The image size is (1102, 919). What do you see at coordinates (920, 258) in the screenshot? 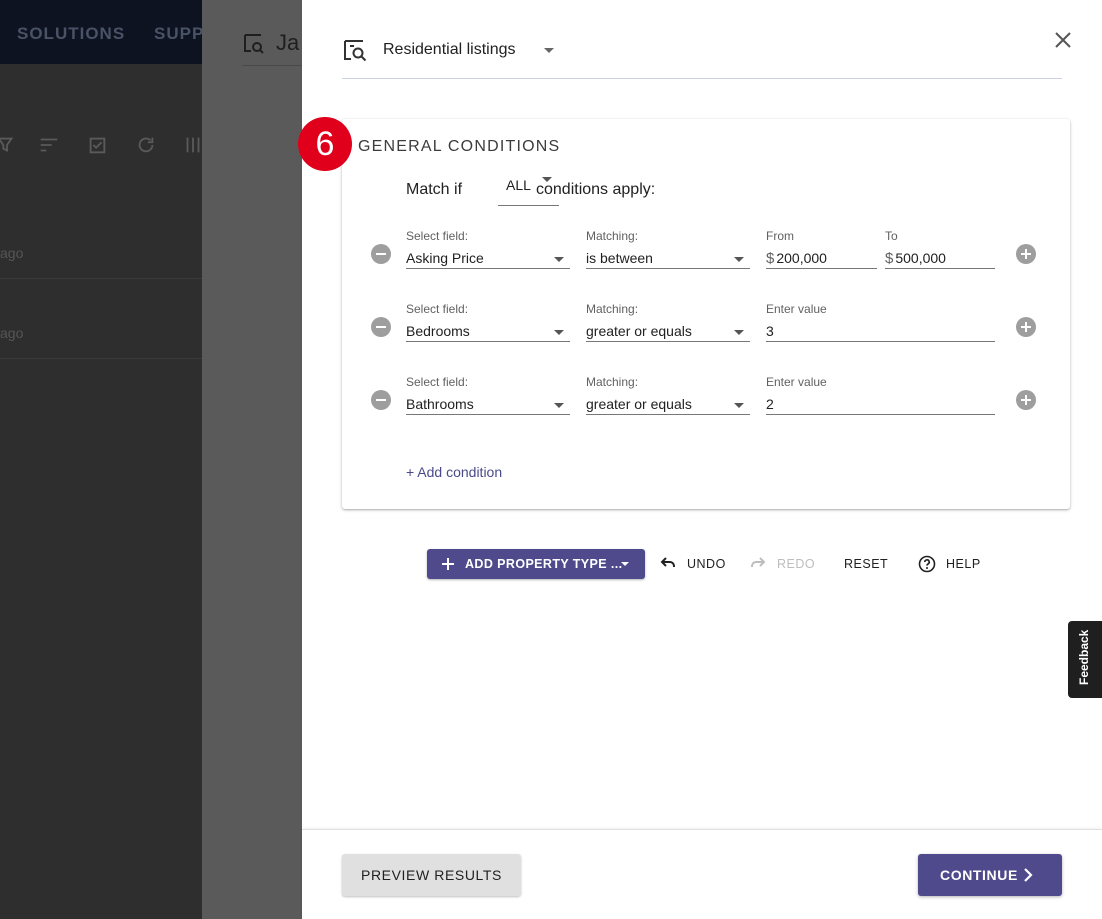
I see `to-value: 500,000` at bounding box center [920, 258].